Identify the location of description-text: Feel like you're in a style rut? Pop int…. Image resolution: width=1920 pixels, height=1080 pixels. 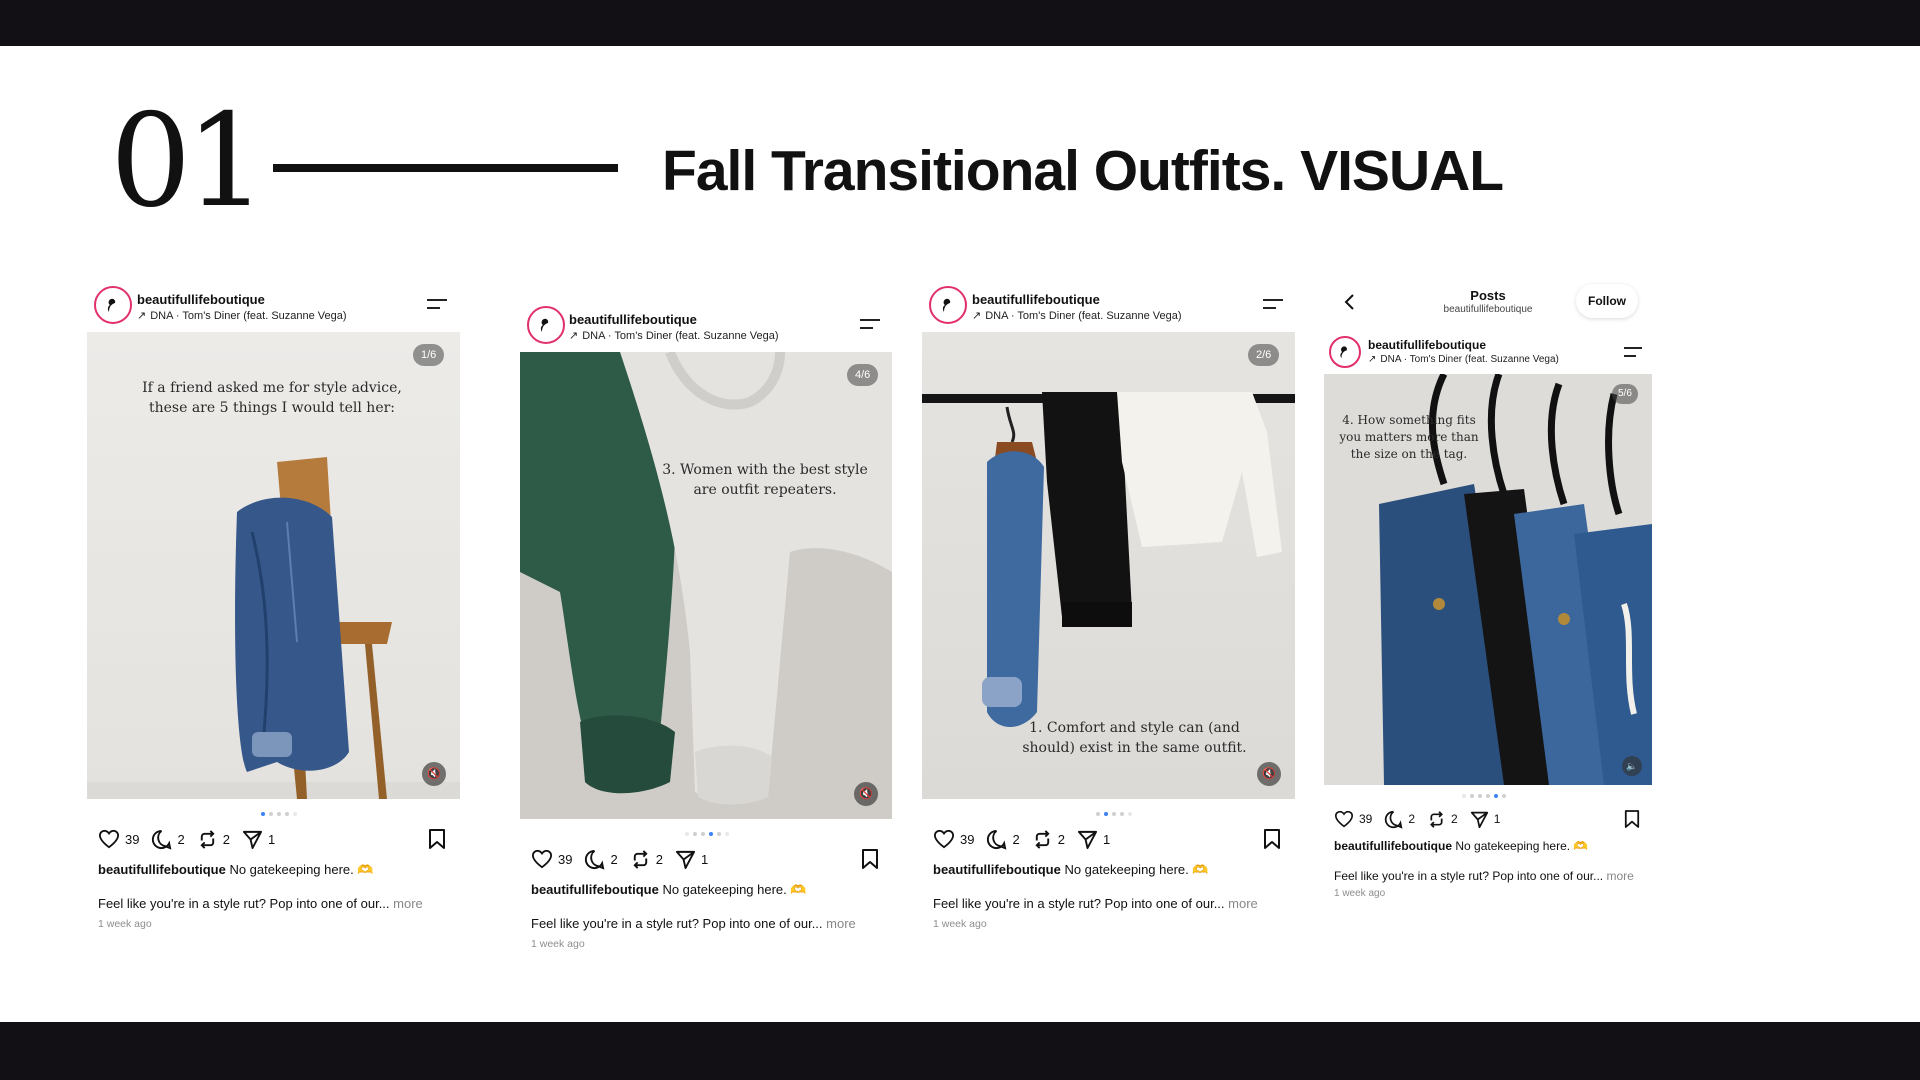
(1469, 876).